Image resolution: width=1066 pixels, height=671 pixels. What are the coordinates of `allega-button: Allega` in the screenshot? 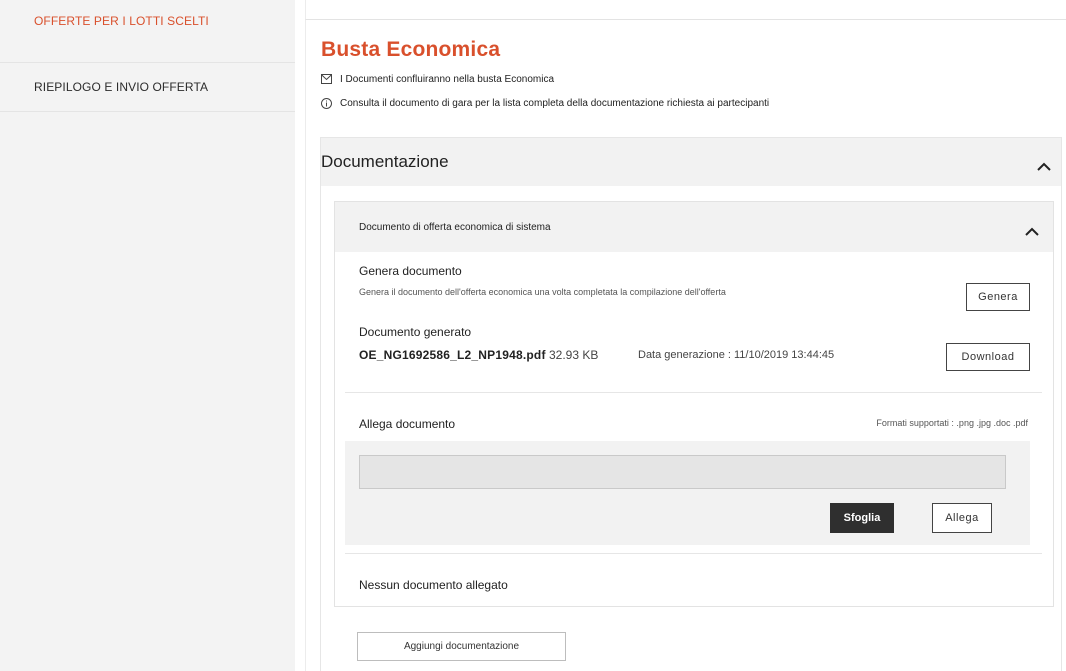 It's located at (962, 518).